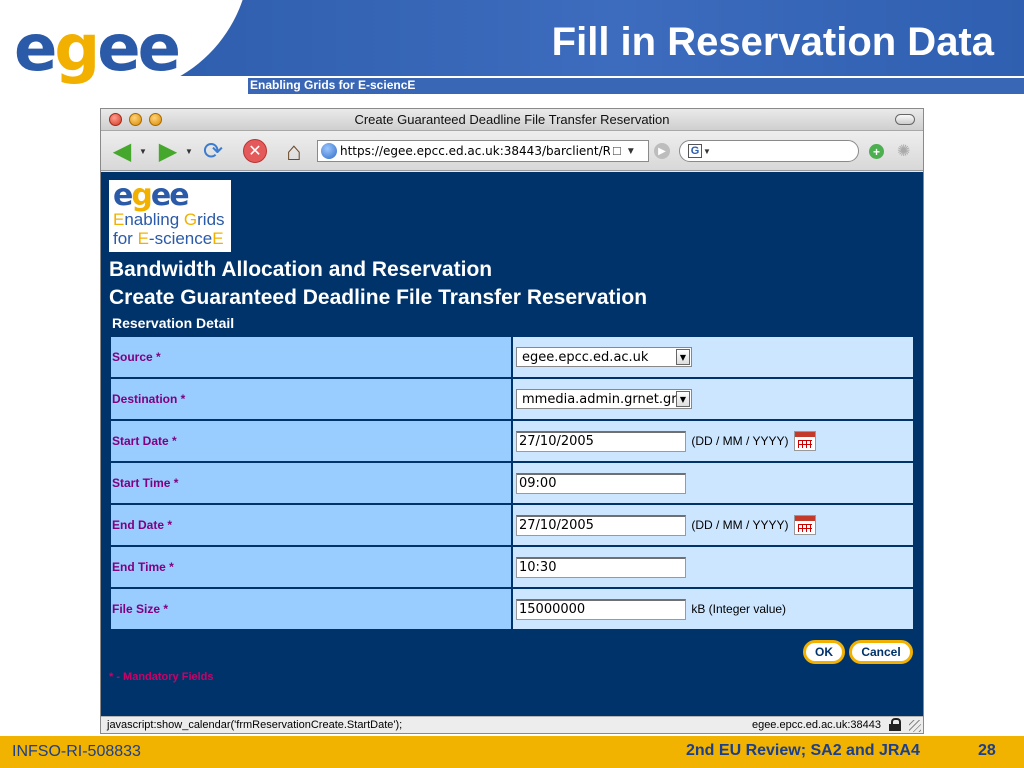  I want to click on ok-button: OK, so click(824, 652).